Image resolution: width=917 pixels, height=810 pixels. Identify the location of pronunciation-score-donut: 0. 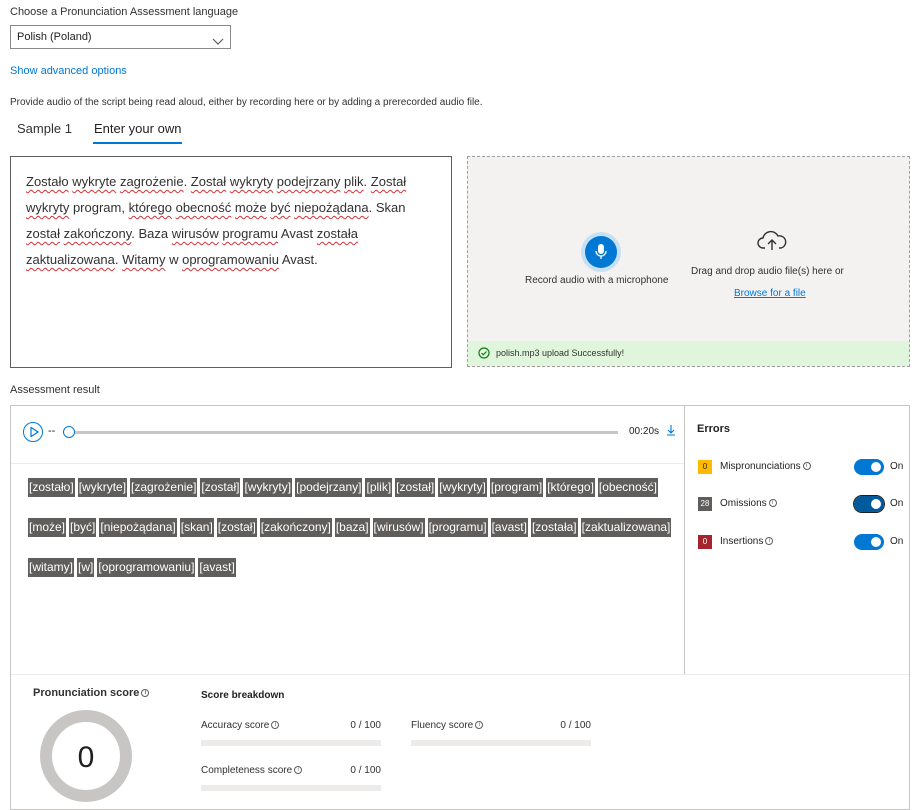
(86, 757).